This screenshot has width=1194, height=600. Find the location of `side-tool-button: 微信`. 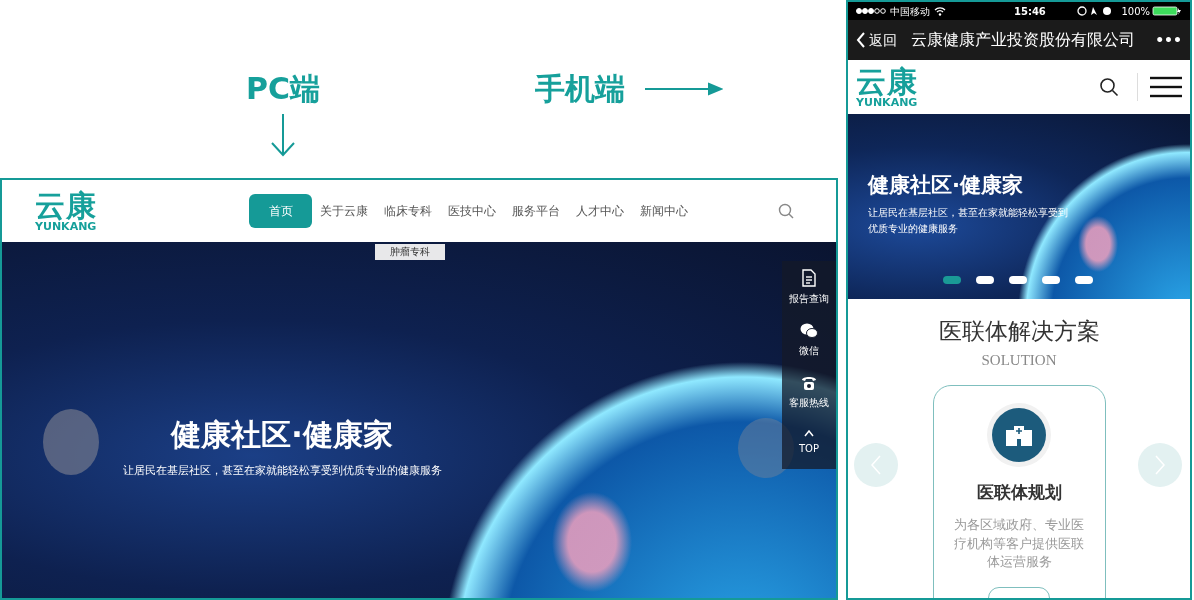

side-tool-button: 微信 is located at coordinates (809, 339).